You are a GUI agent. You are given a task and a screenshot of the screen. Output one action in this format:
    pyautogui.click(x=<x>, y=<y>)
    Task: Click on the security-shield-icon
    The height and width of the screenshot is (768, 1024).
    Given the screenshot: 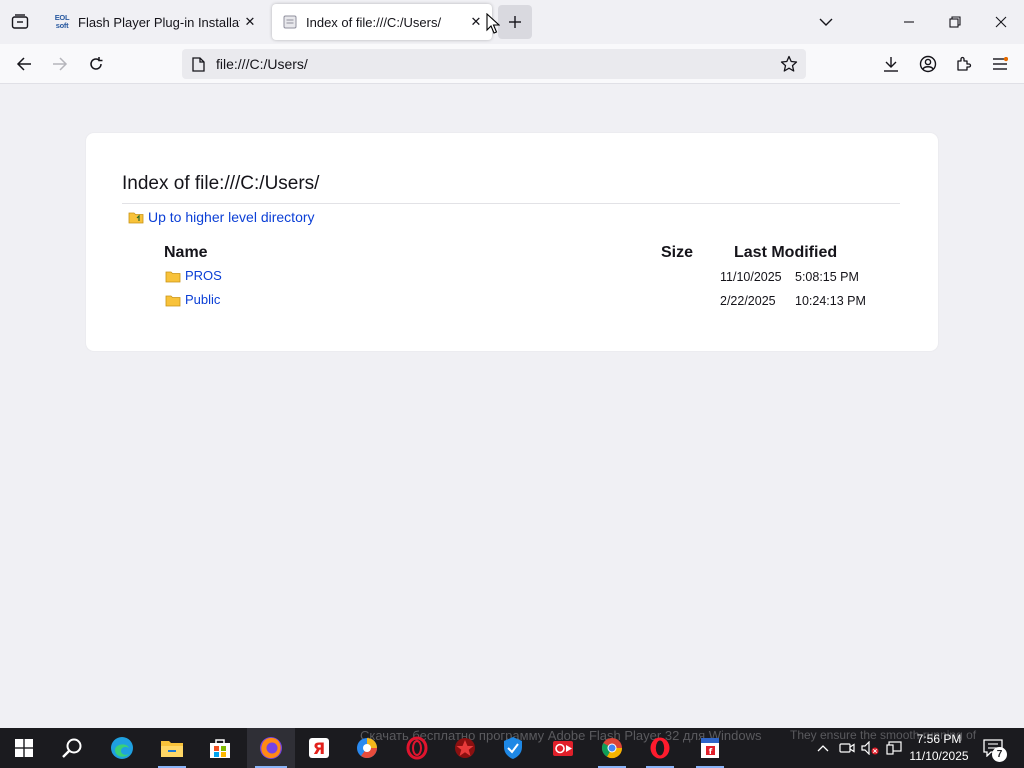 What is the action you would take?
    pyautogui.click(x=513, y=748)
    